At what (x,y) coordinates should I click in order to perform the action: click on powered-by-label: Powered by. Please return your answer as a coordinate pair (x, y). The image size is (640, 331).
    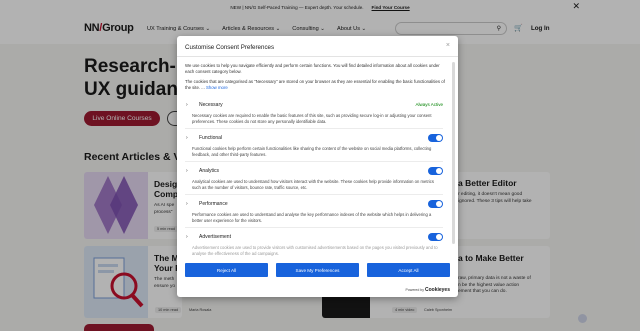
    Looking at the image, I should click on (414, 290).